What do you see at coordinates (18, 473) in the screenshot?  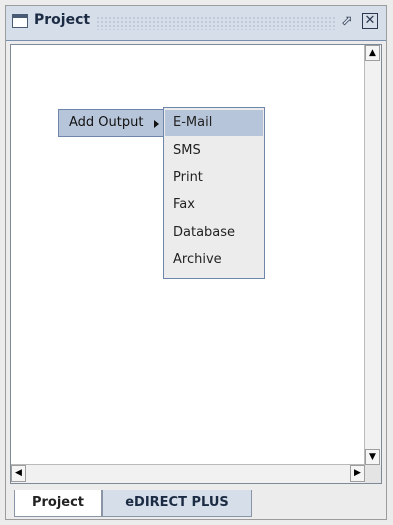 I see `scroll-left-icon: ◀` at bounding box center [18, 473].